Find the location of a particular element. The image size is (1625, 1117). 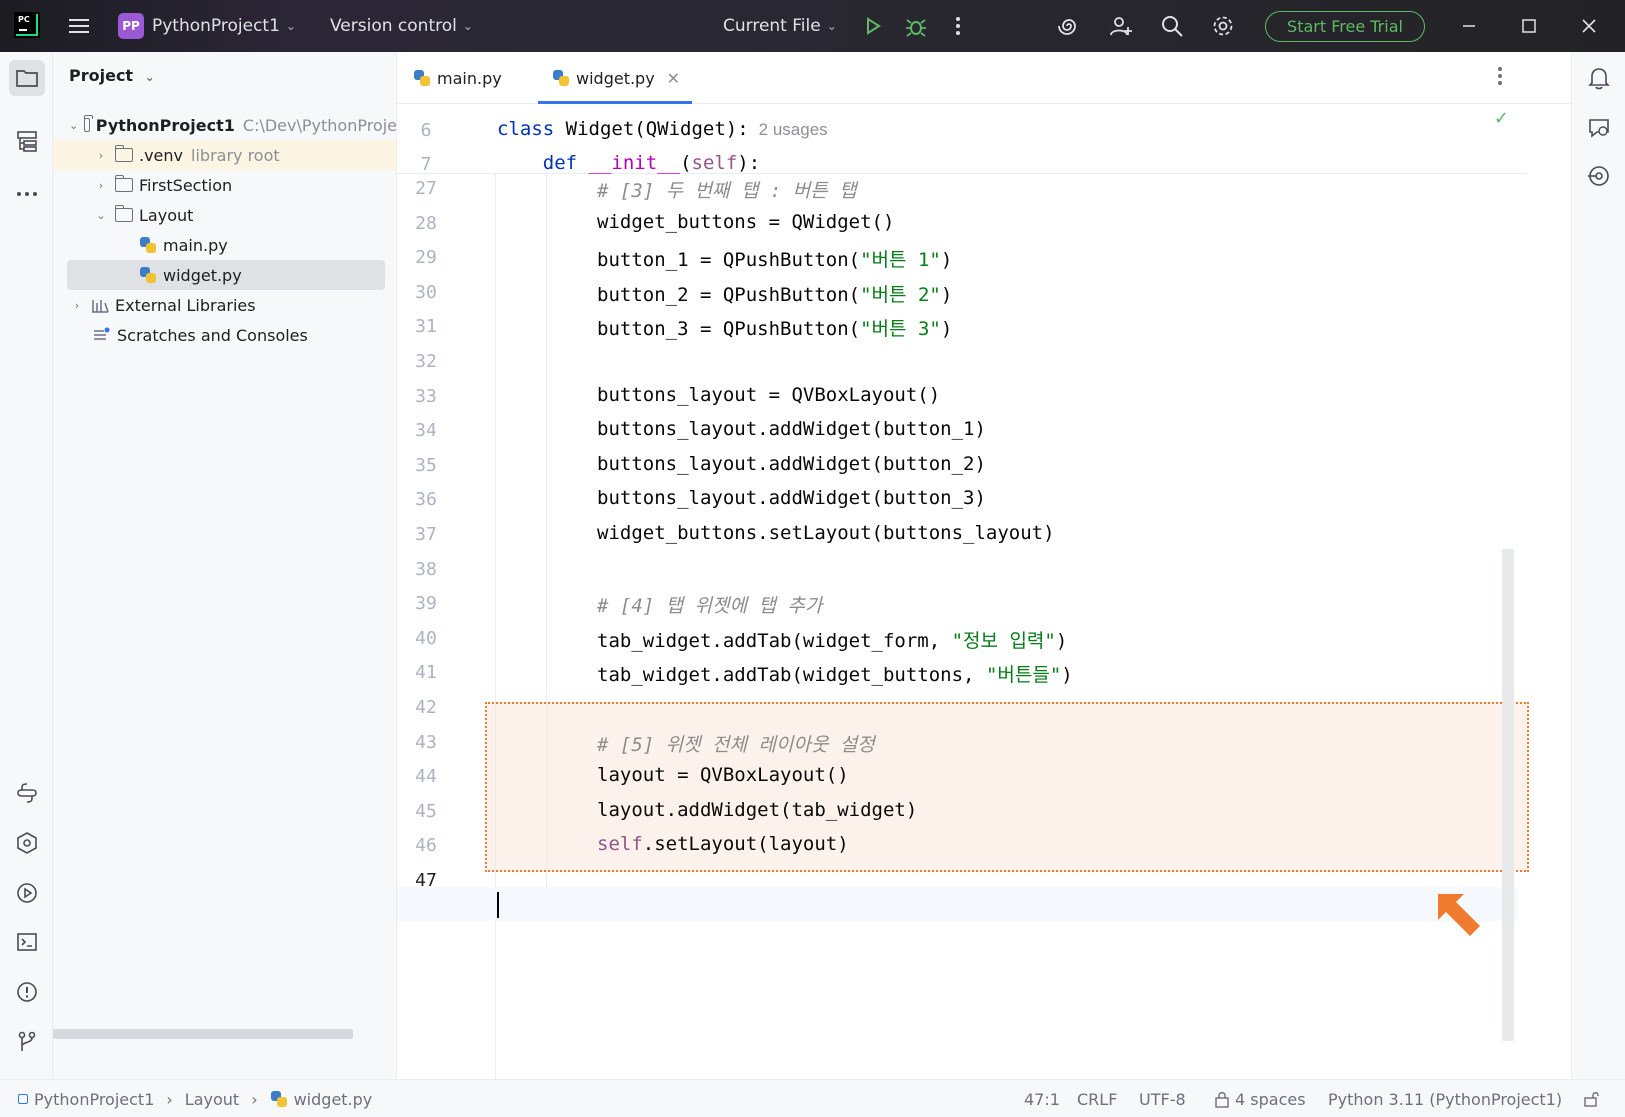

code-line: button_3 = QPushButton("버튼 3") is located at coordinates (774, 327).